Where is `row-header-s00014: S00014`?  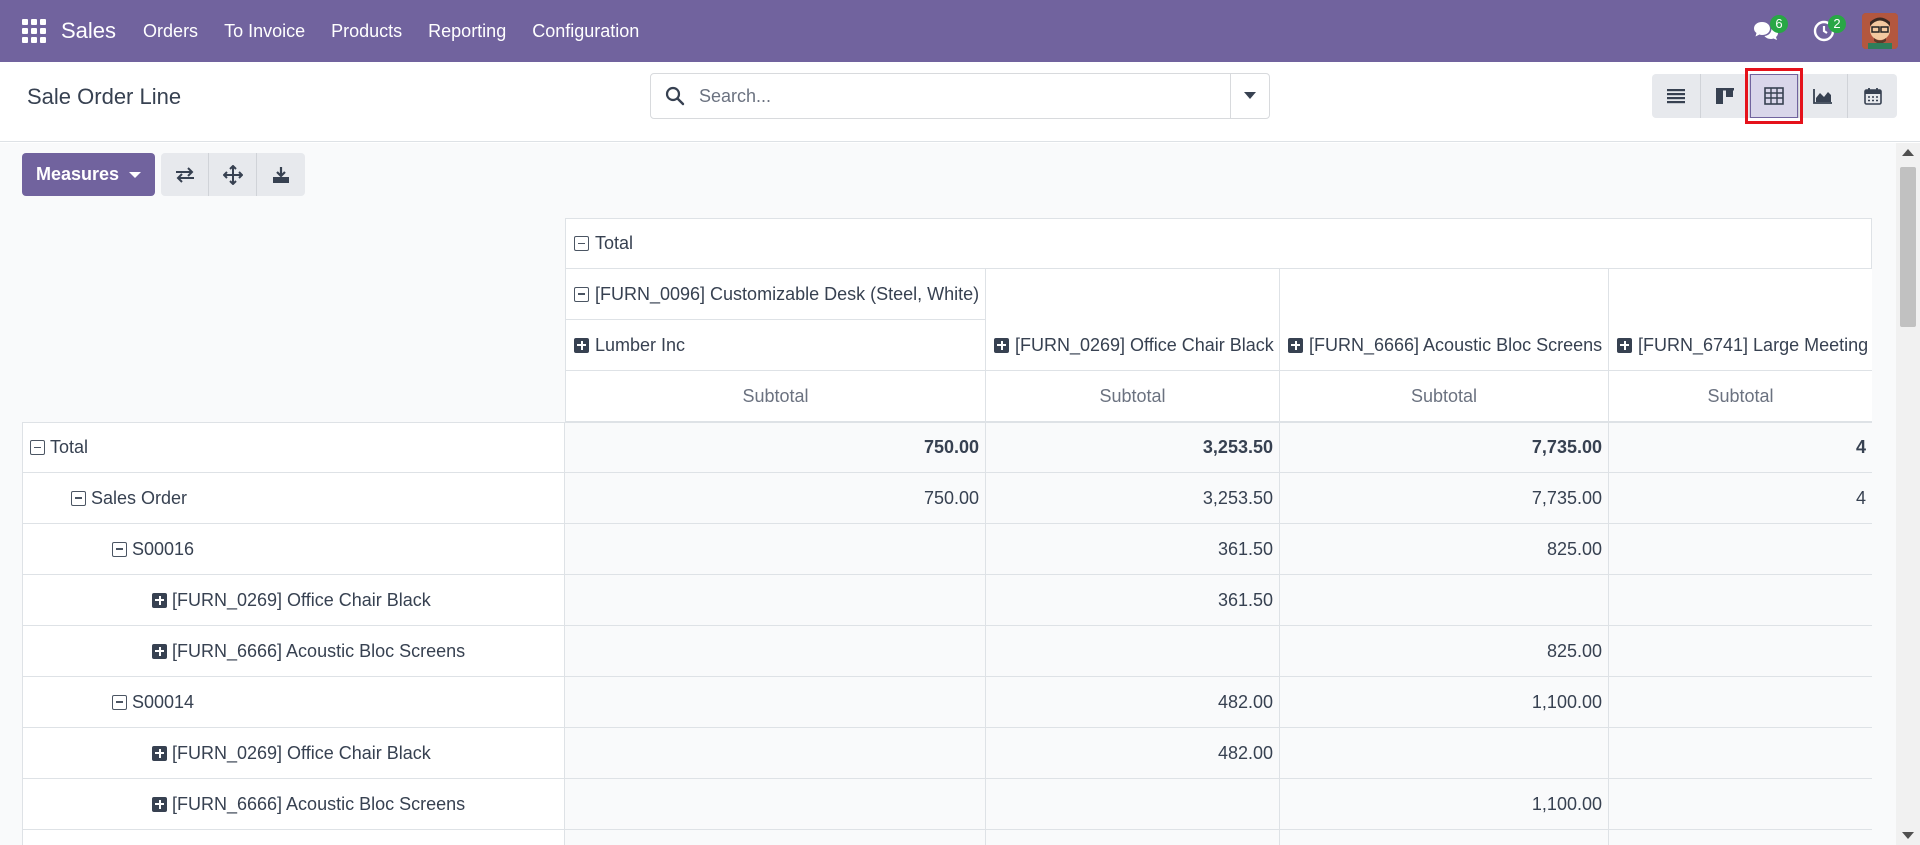
row-header-s00014: S00014 is located at coordinates (293, 702).